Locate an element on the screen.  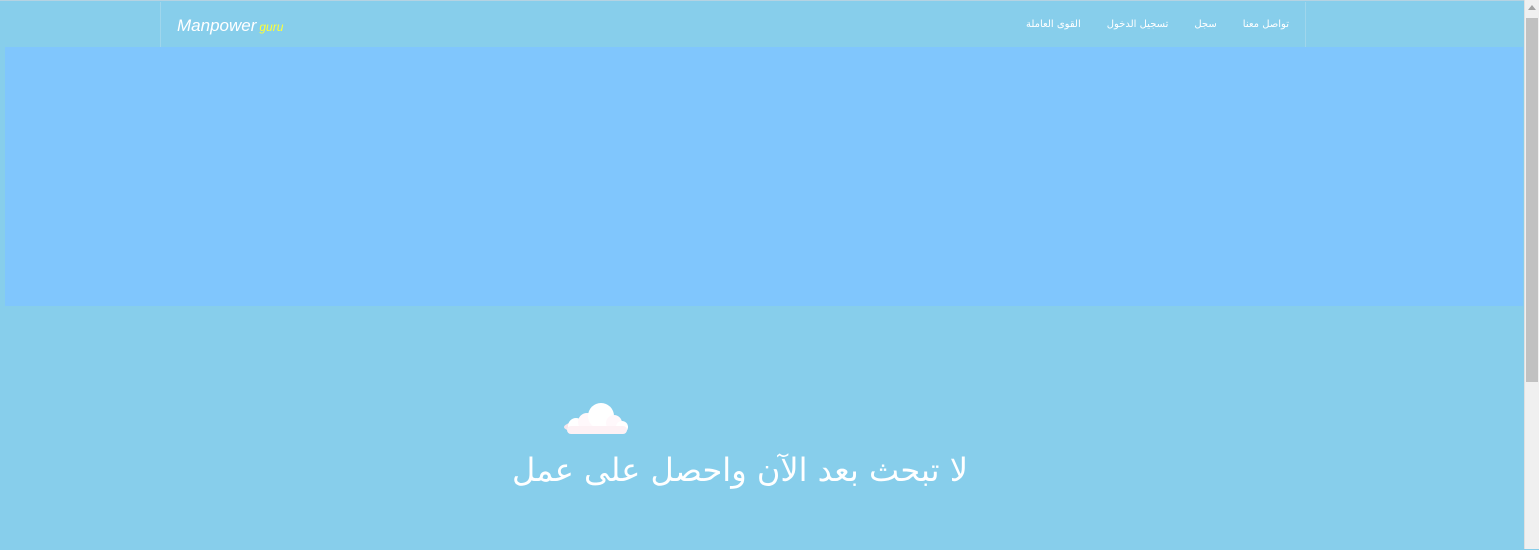
nav-link-register: سجل is located at coordinates (1205, 24).